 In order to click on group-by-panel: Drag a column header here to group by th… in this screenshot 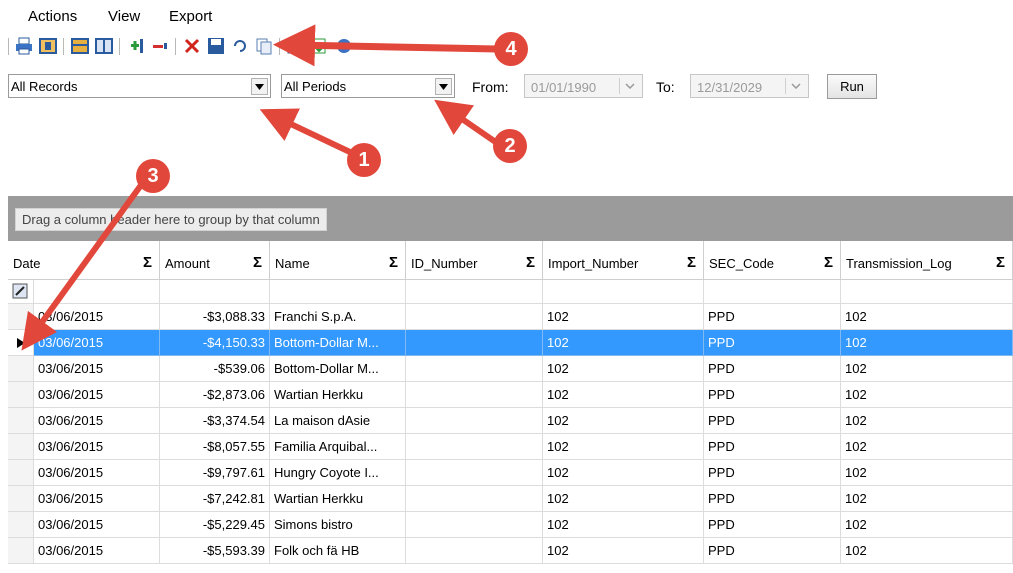, I will do `click(510, 218)`.